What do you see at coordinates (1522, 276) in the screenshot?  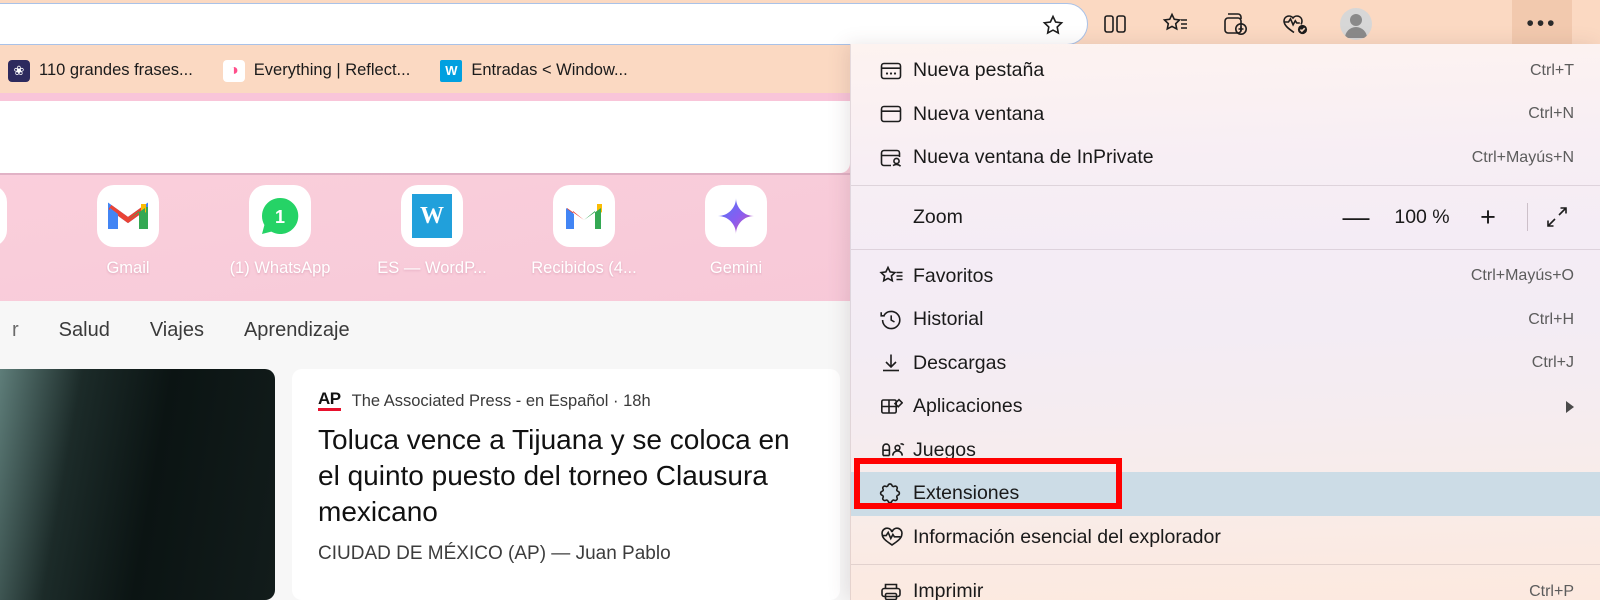 I see `menu-item-shortcut: Ctrl+Mayús+O` at bounding box center [1522, 276].